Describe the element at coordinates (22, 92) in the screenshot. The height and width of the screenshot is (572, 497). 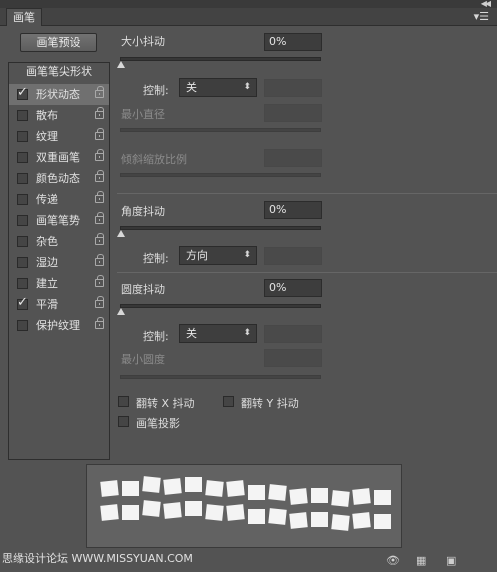
I see `checkmark-icon: ✓` at that location.